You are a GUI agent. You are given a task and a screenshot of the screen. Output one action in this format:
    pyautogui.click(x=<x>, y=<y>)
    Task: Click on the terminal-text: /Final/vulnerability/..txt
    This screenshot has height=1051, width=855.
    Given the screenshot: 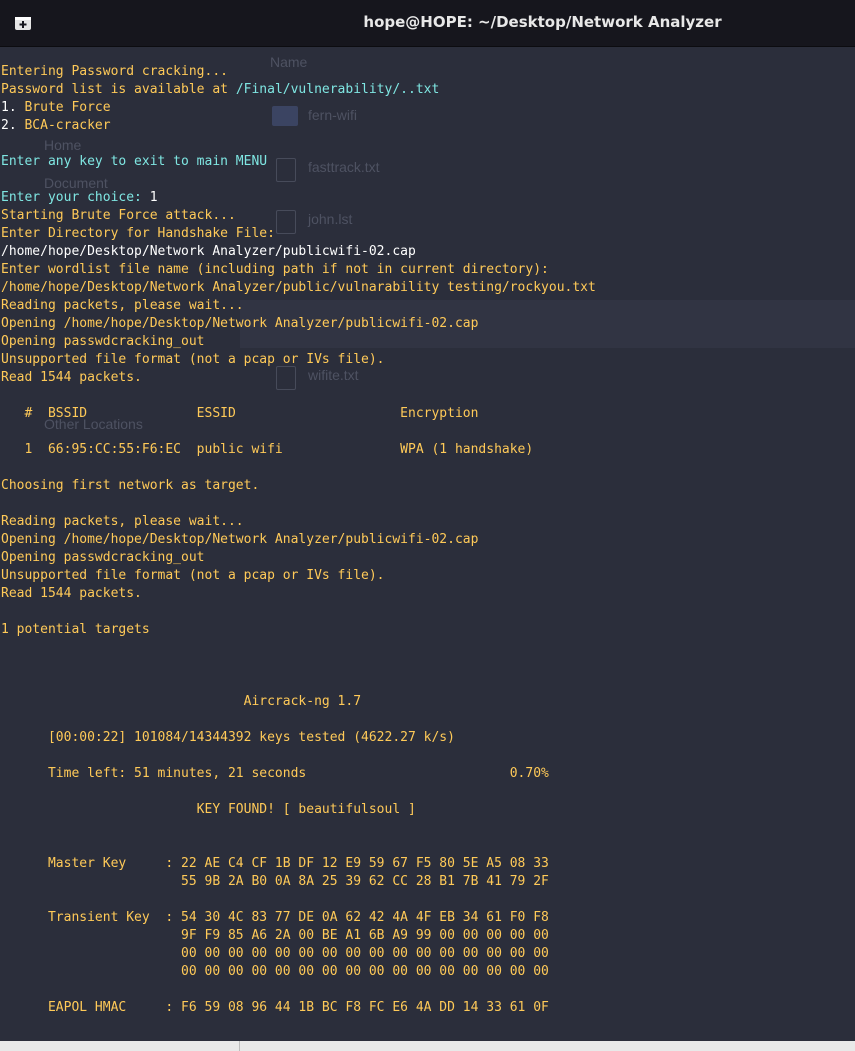 What is the action you would take?
    pyautogui.click(x=337, y=89)
    